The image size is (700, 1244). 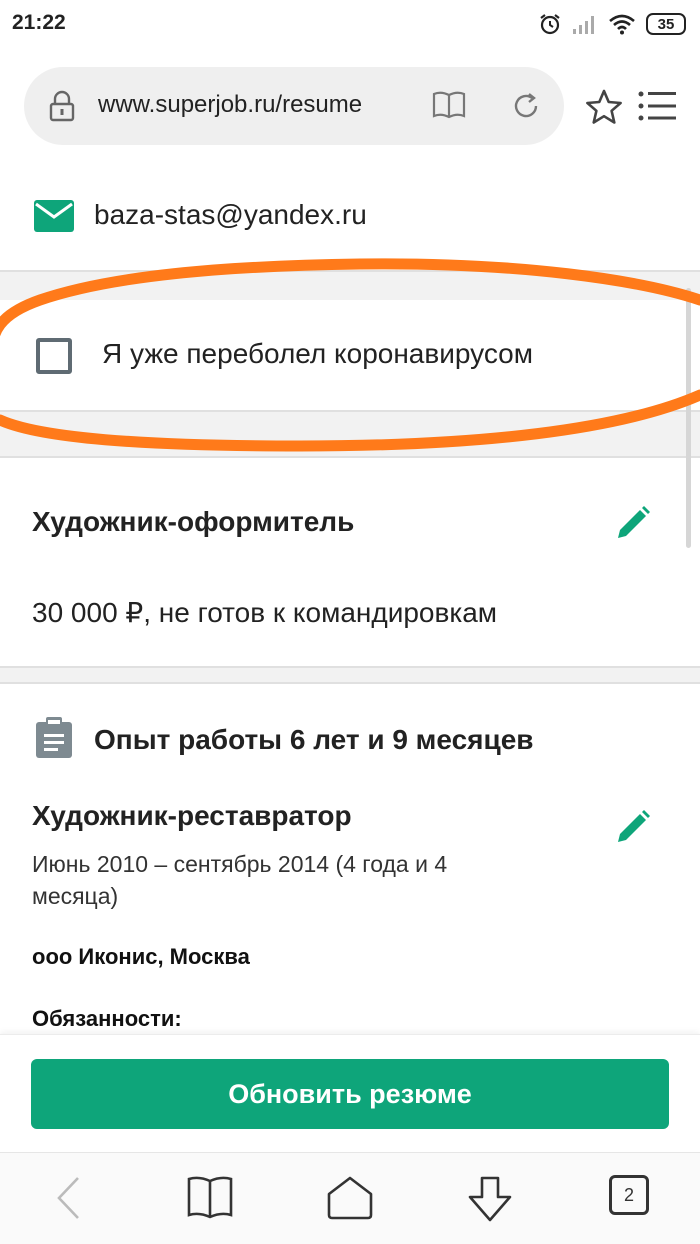 I want to click on covid-checkbox-label: Я уже переболел коронавирусом, so click(x=317, y=354).